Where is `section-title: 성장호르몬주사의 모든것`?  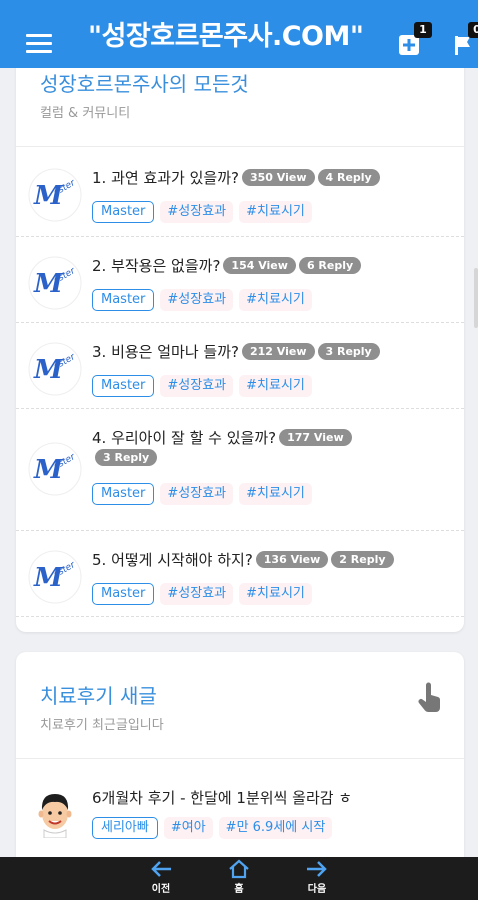
section-title: 성장호르몬주사의 모든것 is located at coordinates (144, 84).